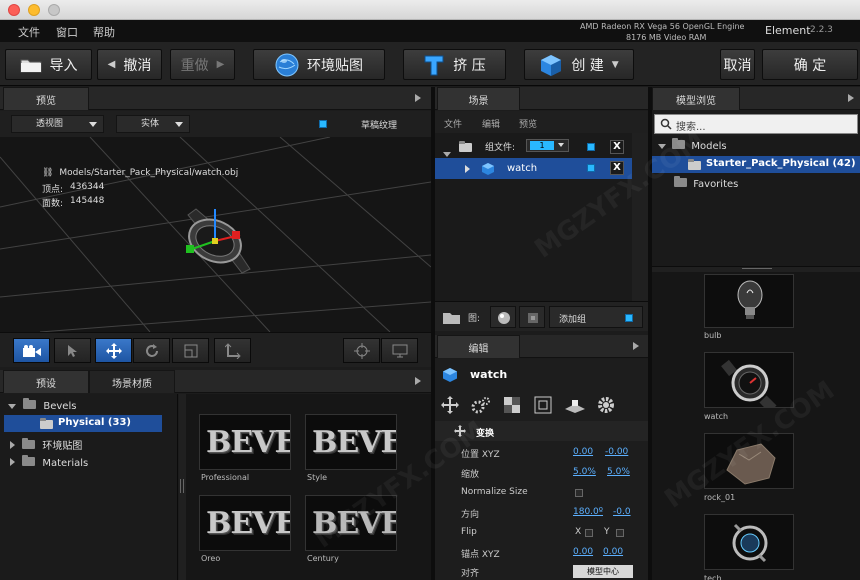 Image resolution: width=860 pixels, height=580 pixels. Describe the element at coordinates (361, 350) in the screenshot. I see `focus-target-button` at that location.